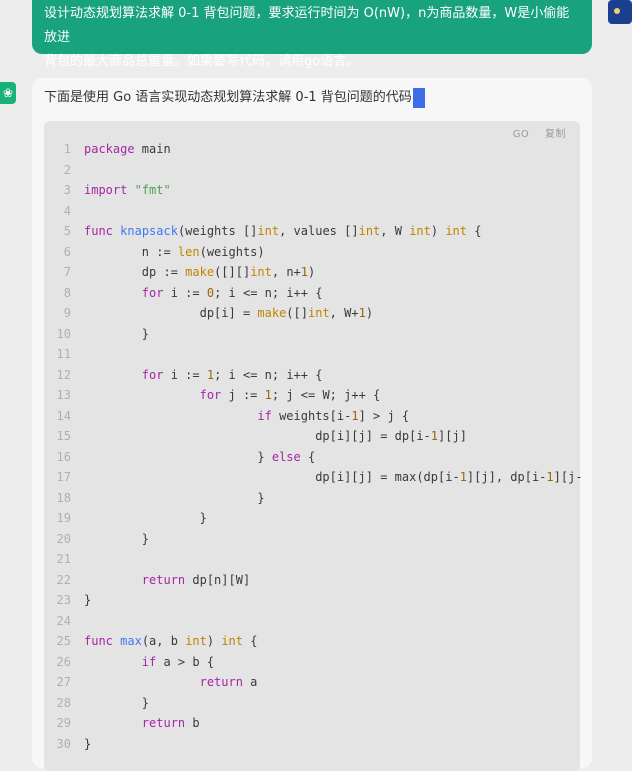  What do you see at coordinates (157, 682) in the screenshot?
I see `code-line: 27 return a` at bounding box center [157, 682].